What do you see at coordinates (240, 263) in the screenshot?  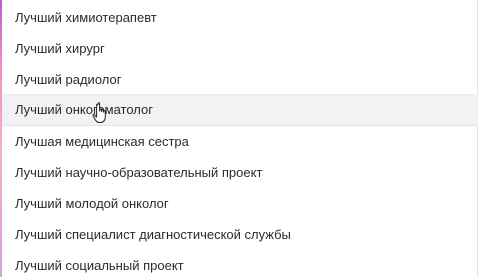 I see `option-best-social-project: Лучший социальный проект` at bounding box center [240, 263].